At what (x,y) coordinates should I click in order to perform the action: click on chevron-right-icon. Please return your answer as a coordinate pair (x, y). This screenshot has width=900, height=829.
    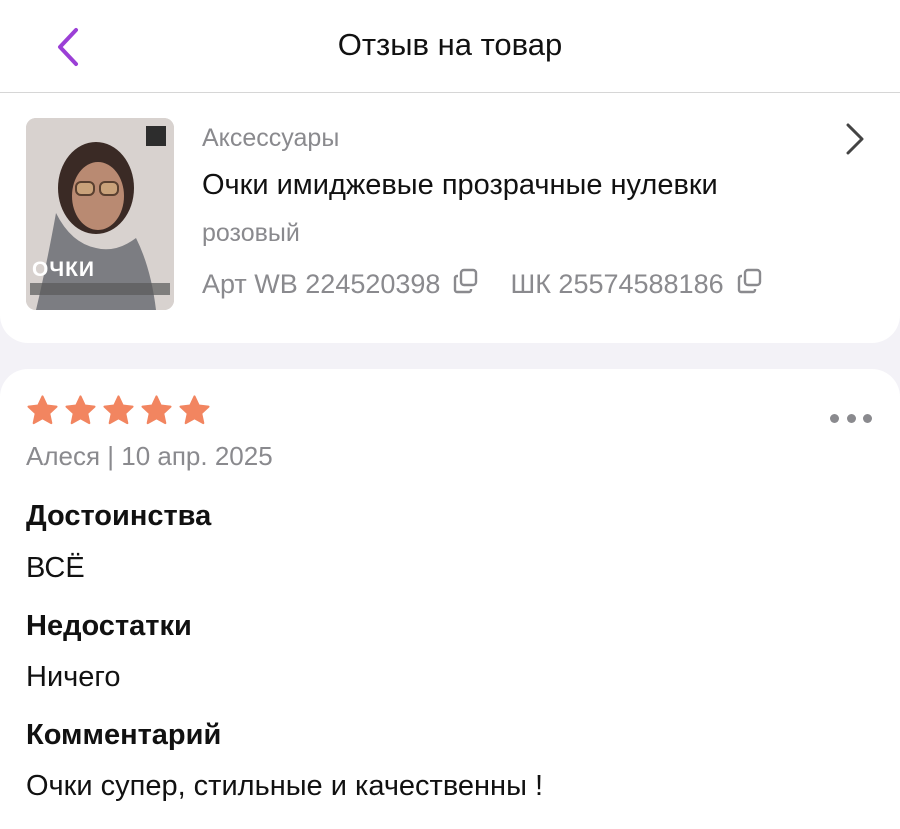
    Looking at the image, I should click on (855, 139).